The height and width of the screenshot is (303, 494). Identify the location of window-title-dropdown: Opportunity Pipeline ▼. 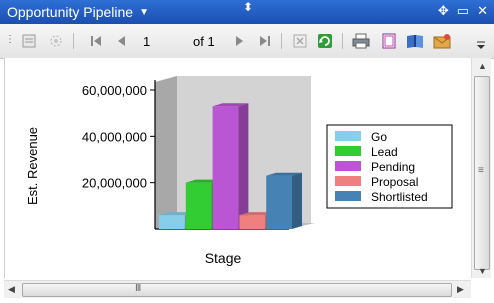
(78, 12).